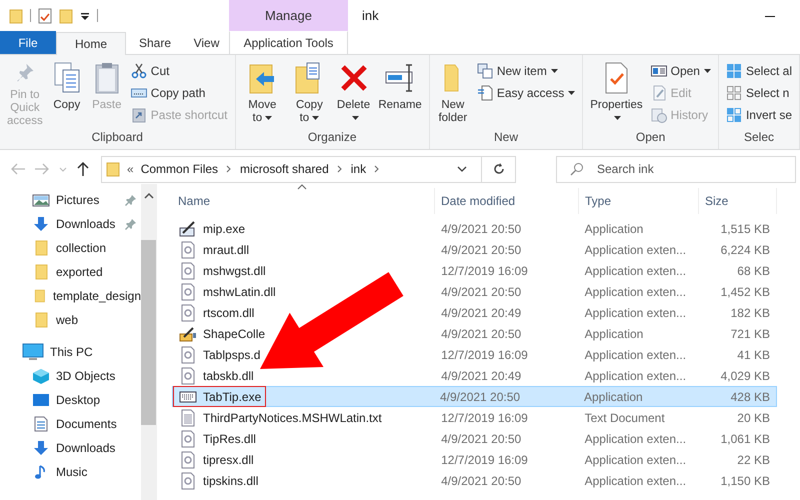 This screenshot has width=800, height=500. I want to click on size-cell-text: 1,452 KB, so click(745, 291).